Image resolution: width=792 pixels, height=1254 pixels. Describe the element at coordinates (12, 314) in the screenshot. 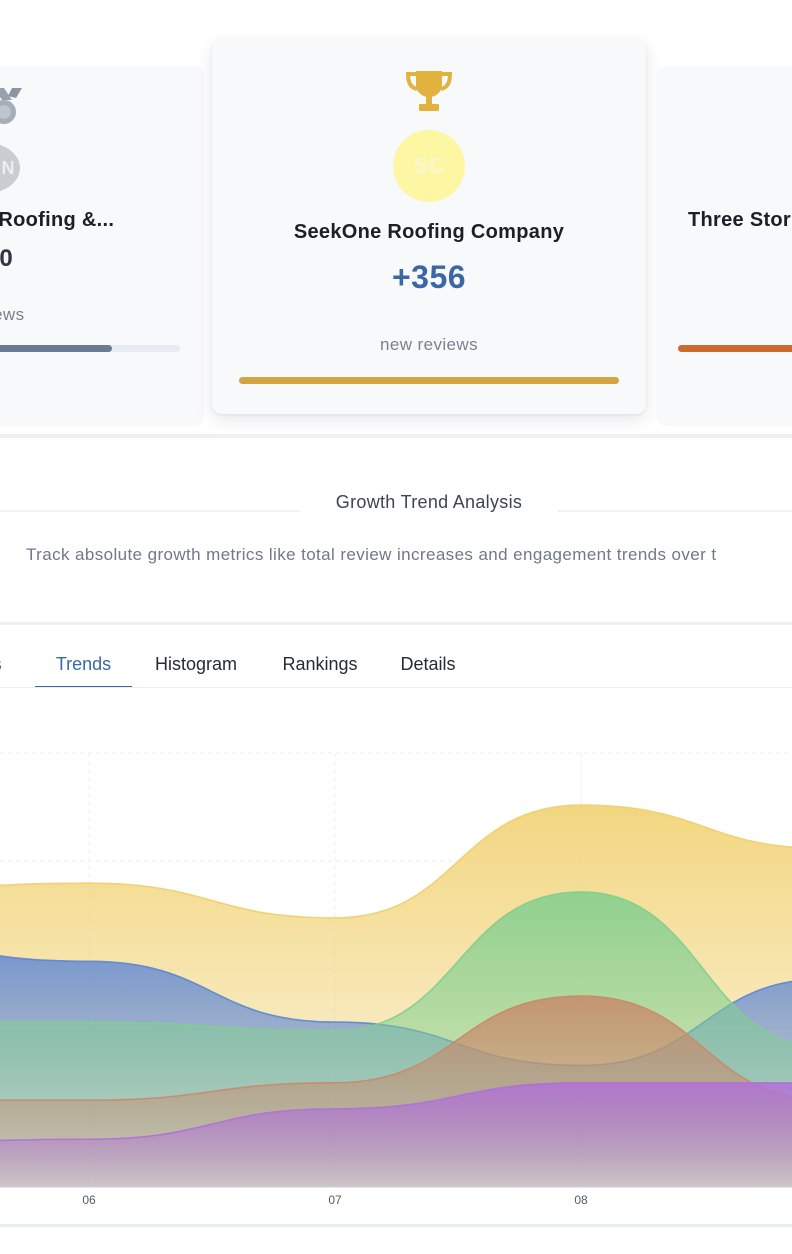

I see `review-caption: views` at that location.